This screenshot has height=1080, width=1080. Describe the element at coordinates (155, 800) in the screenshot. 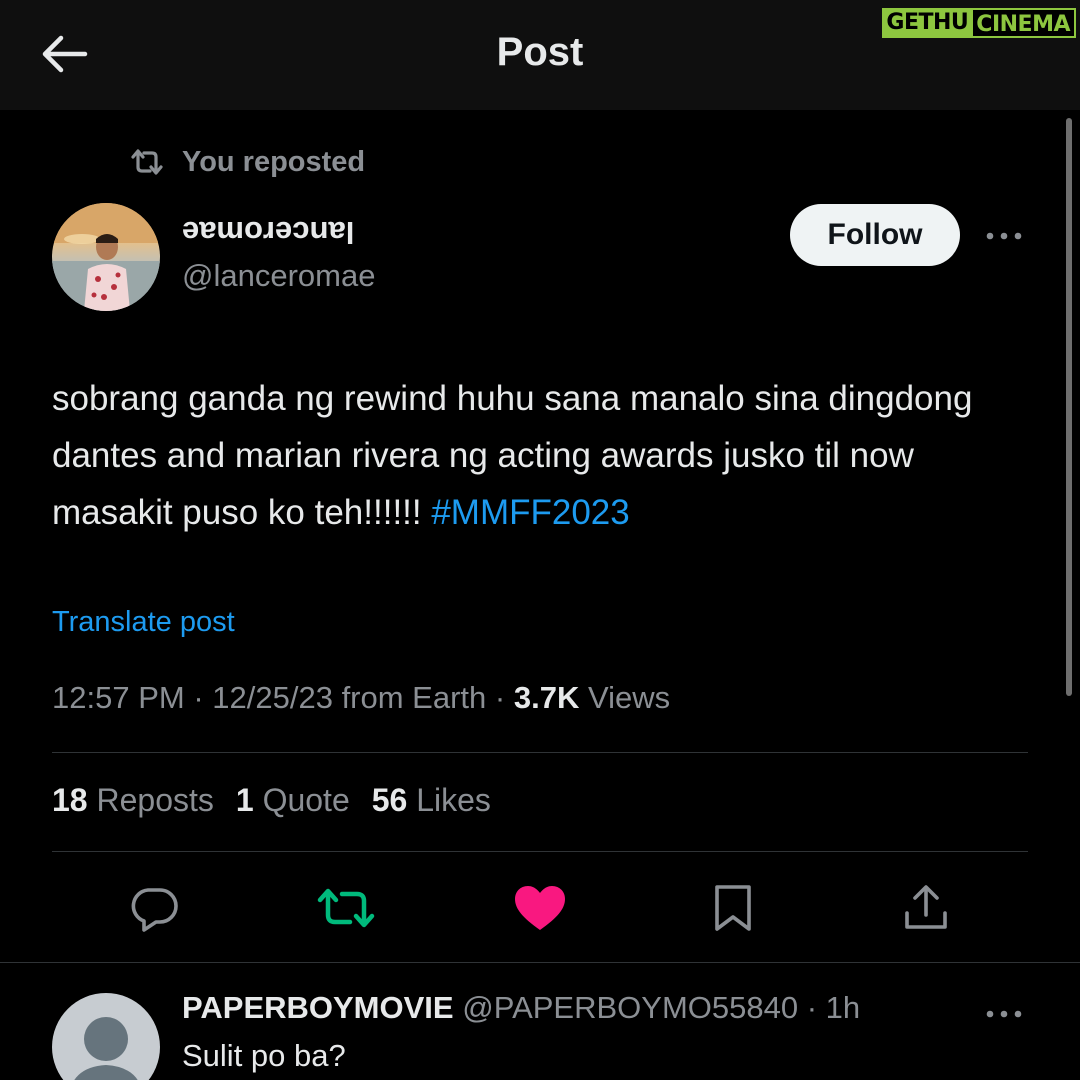

I see `reposts-label: Reposts` at that location.